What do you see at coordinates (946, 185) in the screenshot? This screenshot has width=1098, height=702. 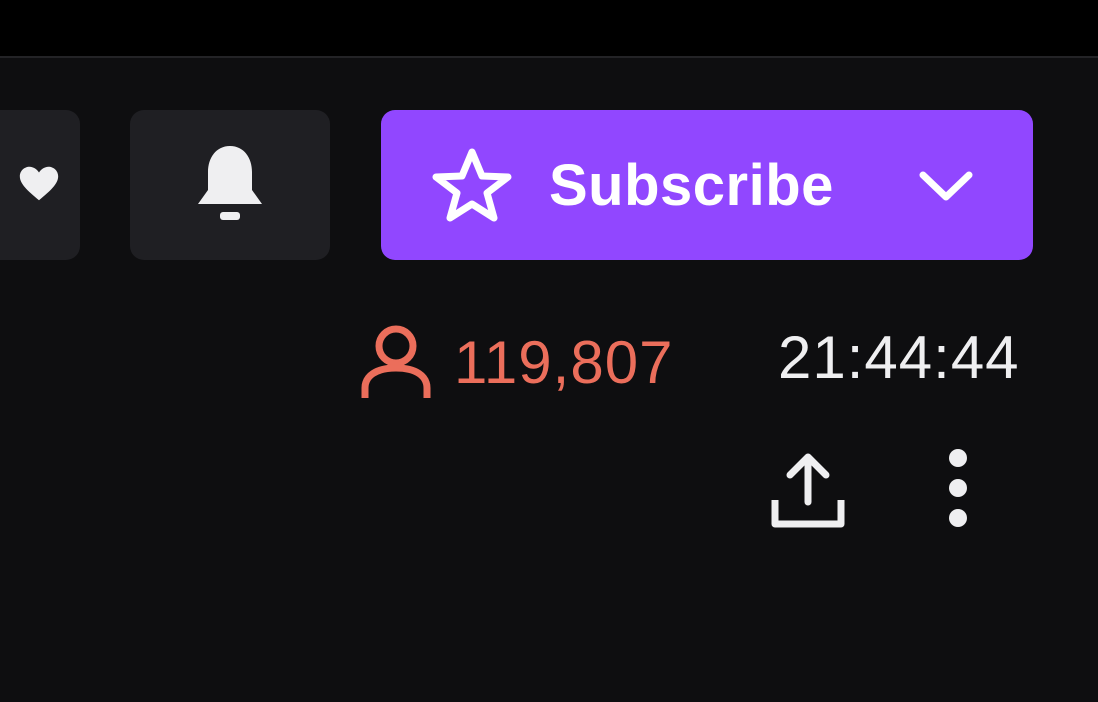 I see `chevron-down-icon` at bounding box center [946, 185].